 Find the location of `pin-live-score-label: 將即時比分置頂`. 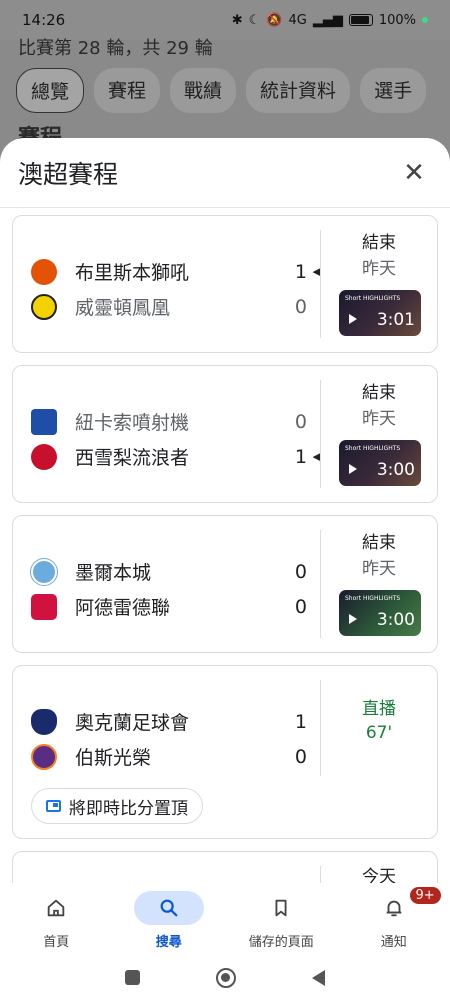

pin-live-score-label: 將即時比分置頂 is located at coordinates (128, 808).